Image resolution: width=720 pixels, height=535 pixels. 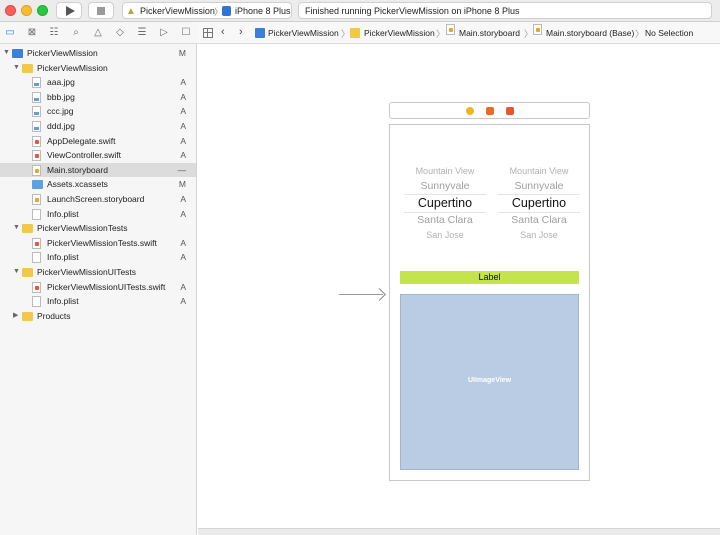 What do you see at coordinates (82, 228) in the screenshot?
I see `sidebar-item-label: PickerViewMissionTests` at bounding box center [82, 228].